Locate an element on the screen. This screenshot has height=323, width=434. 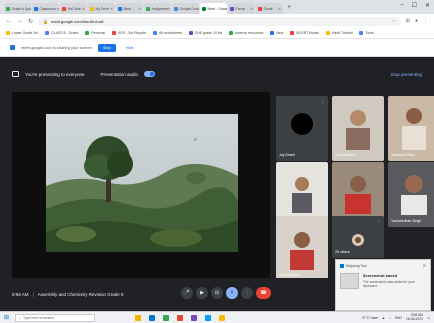
volume-icon: ♪ is located at coordinates (390, 318).